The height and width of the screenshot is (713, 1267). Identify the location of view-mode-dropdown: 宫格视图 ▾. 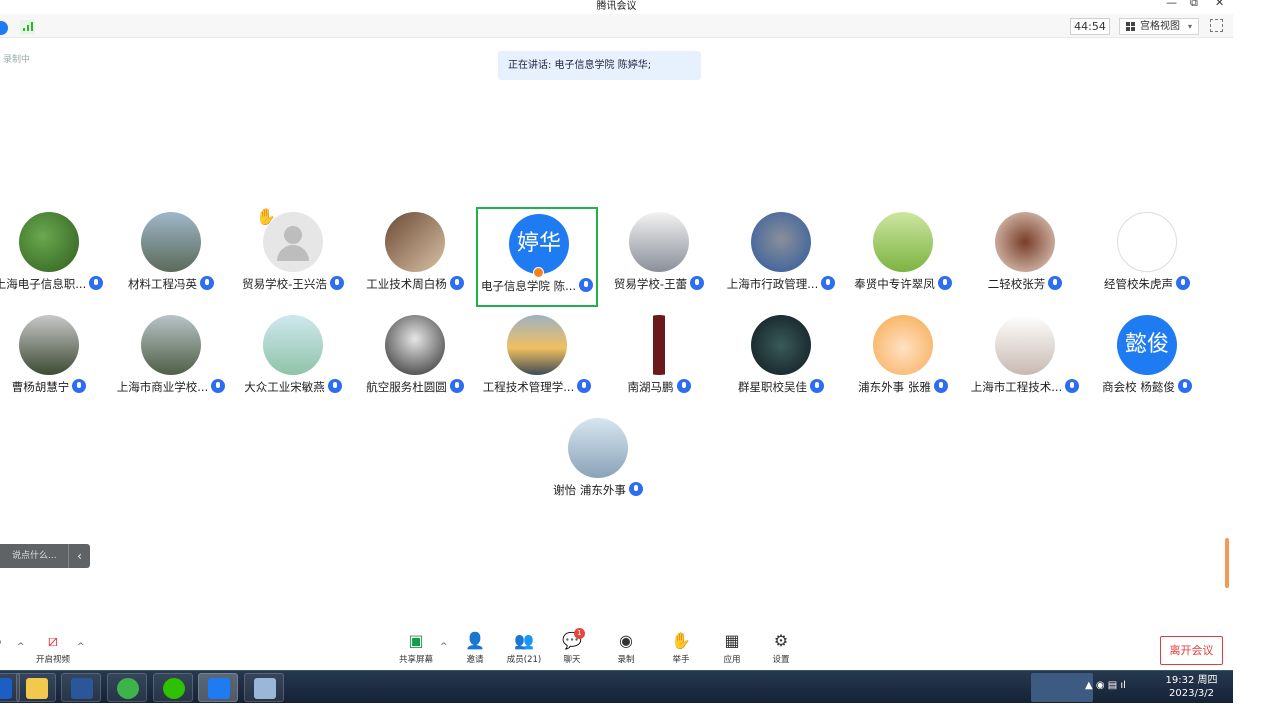
(1159, 26).